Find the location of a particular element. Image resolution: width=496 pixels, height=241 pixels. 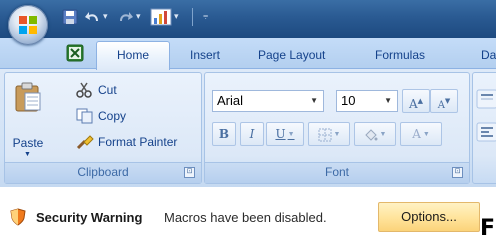

qat-separator is located at coordinates (192, 17).